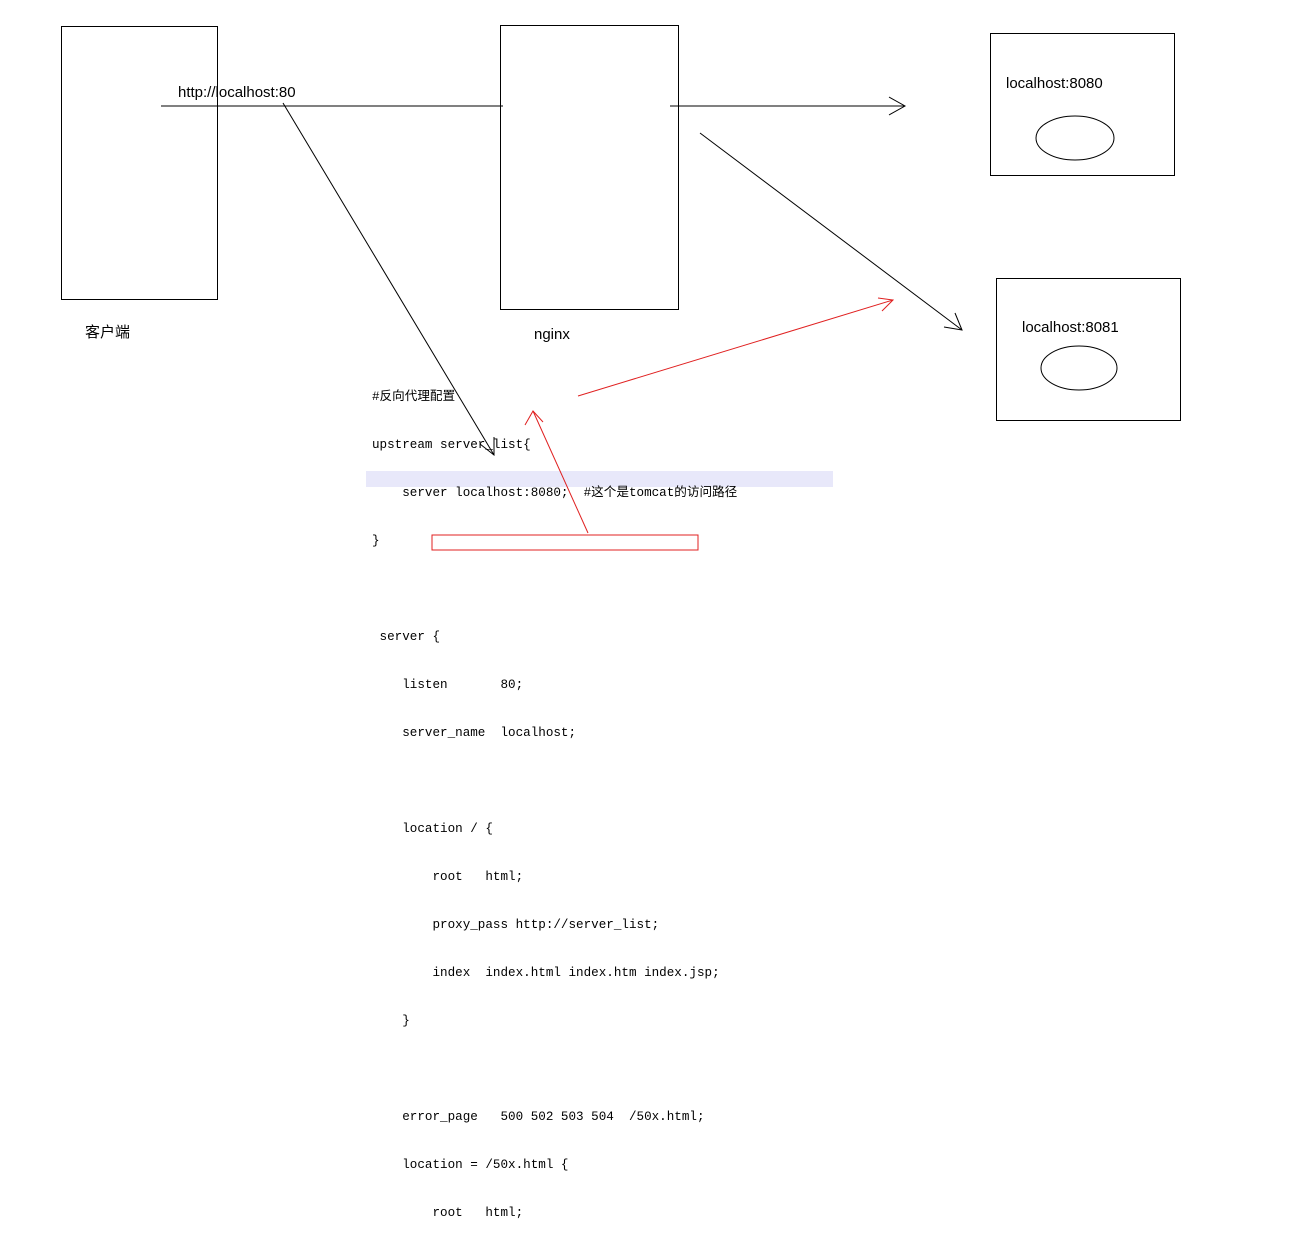  I want to click on code-line: location = /50x.html {, so click(470, 1165).